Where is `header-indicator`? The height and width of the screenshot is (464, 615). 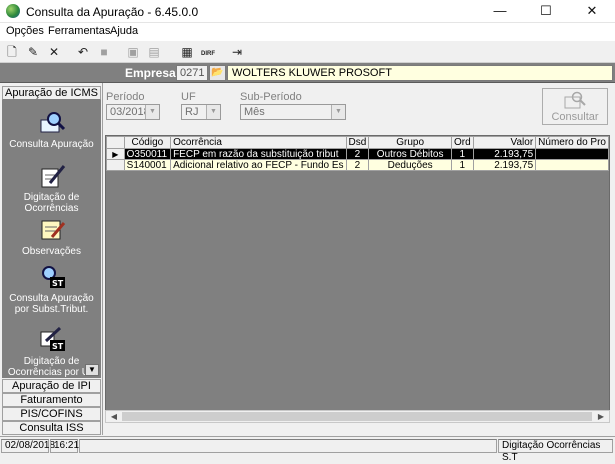
header-indicator is located at coordinates (115, 142).